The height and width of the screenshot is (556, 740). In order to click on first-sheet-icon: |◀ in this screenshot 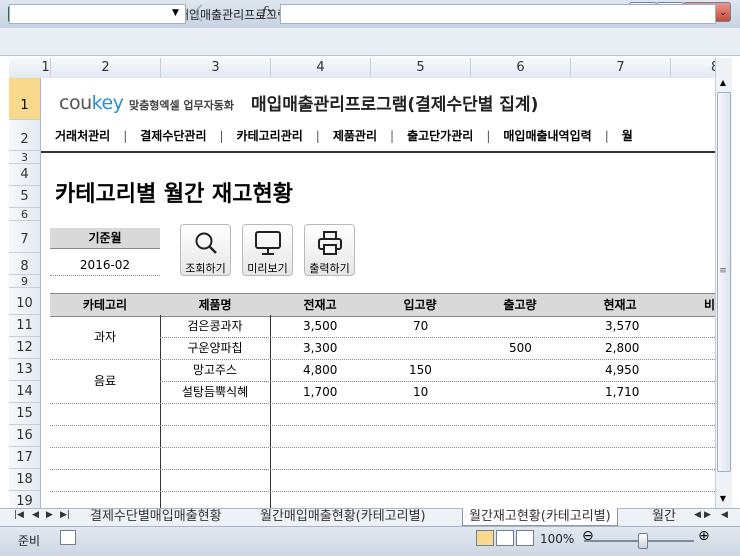, I will do `click(19, 515)`.